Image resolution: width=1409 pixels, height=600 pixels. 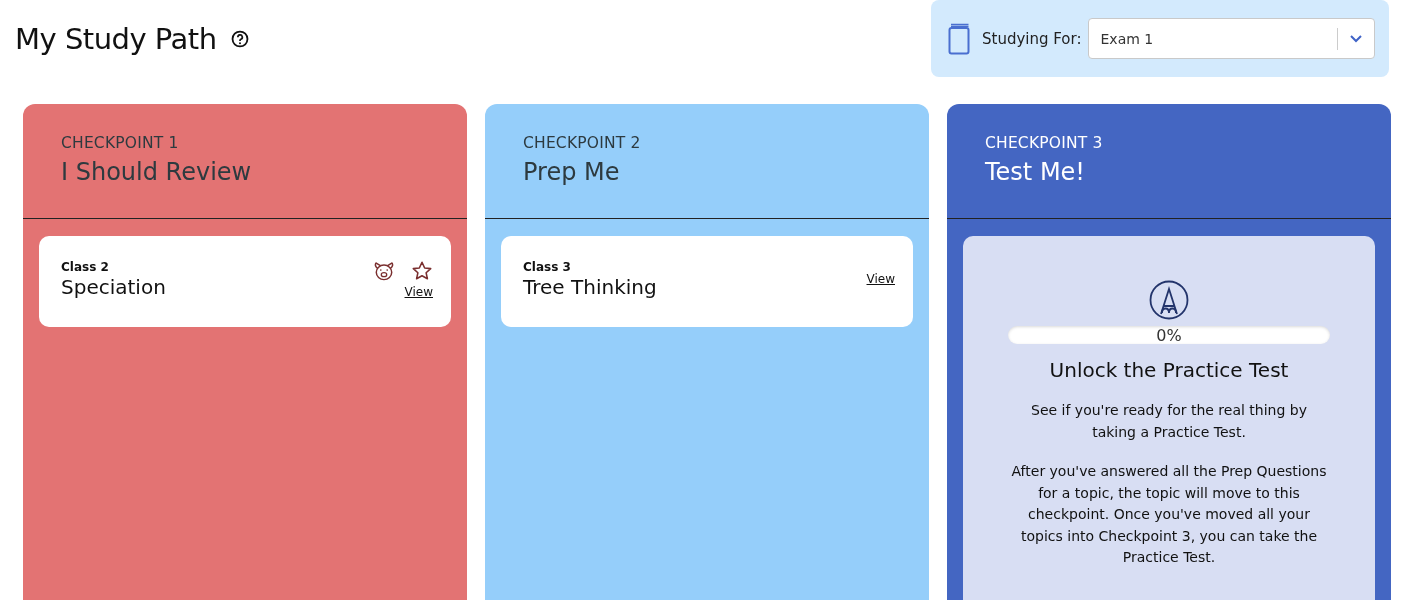 I want to click on help-icon, so click(x=239, y=39).